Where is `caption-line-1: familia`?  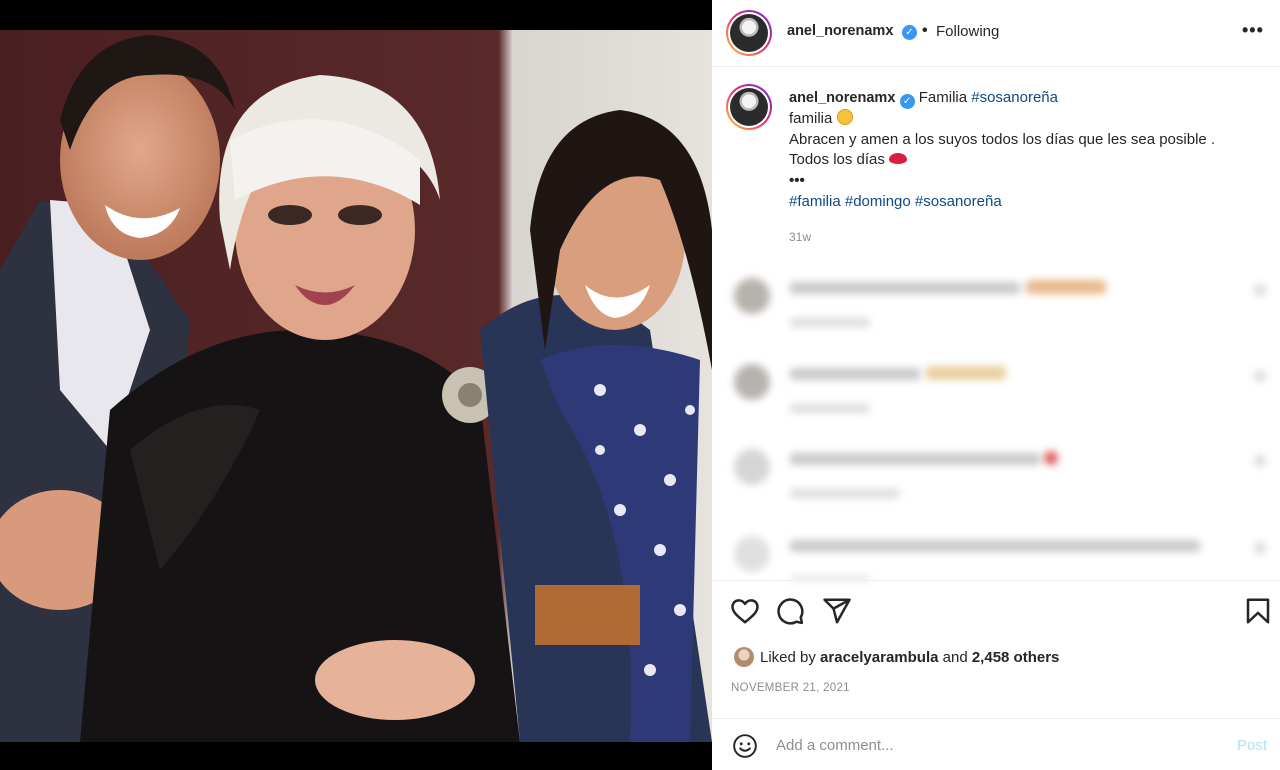 caption-line-1: familia is located at coordinates (811, 118).